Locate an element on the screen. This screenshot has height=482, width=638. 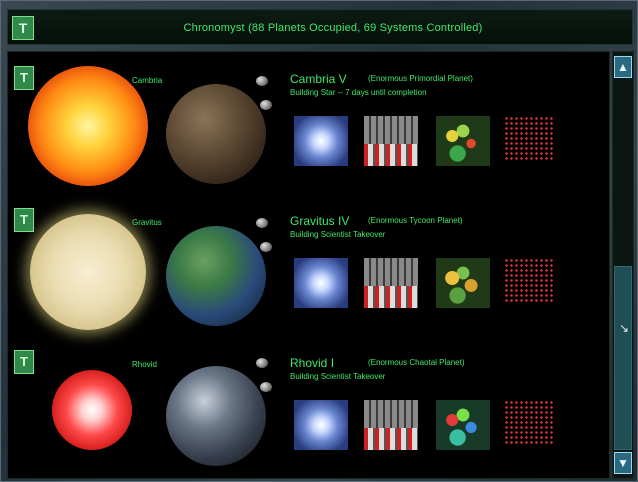
mouse-cursor-icon: ↘ is located at coordinates (624, 328).